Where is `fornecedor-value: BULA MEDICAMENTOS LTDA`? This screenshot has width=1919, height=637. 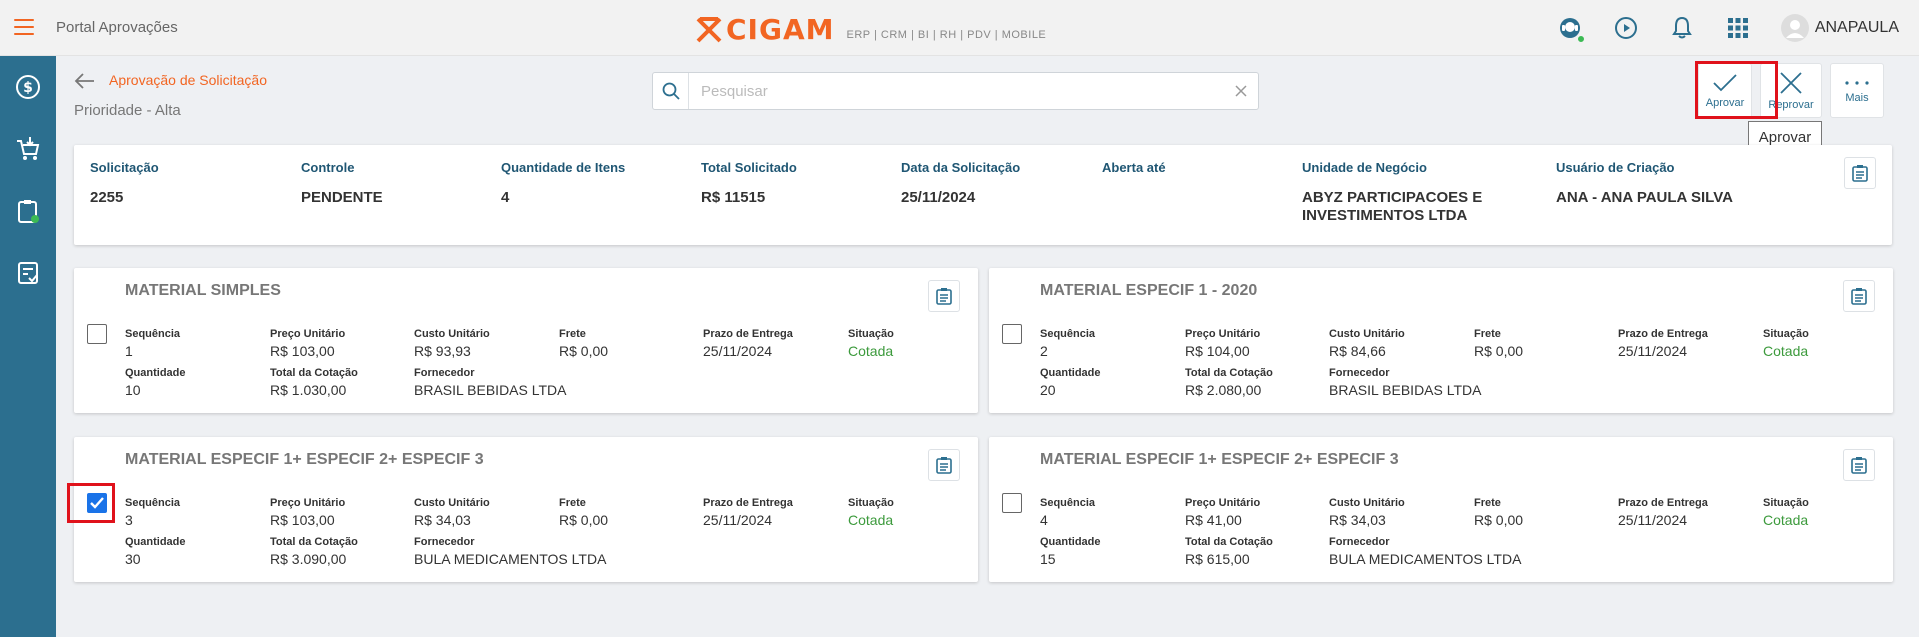
fornecedor-value: BULA MEDICAMENTOS LTDA is located at coordinates (510, 559).